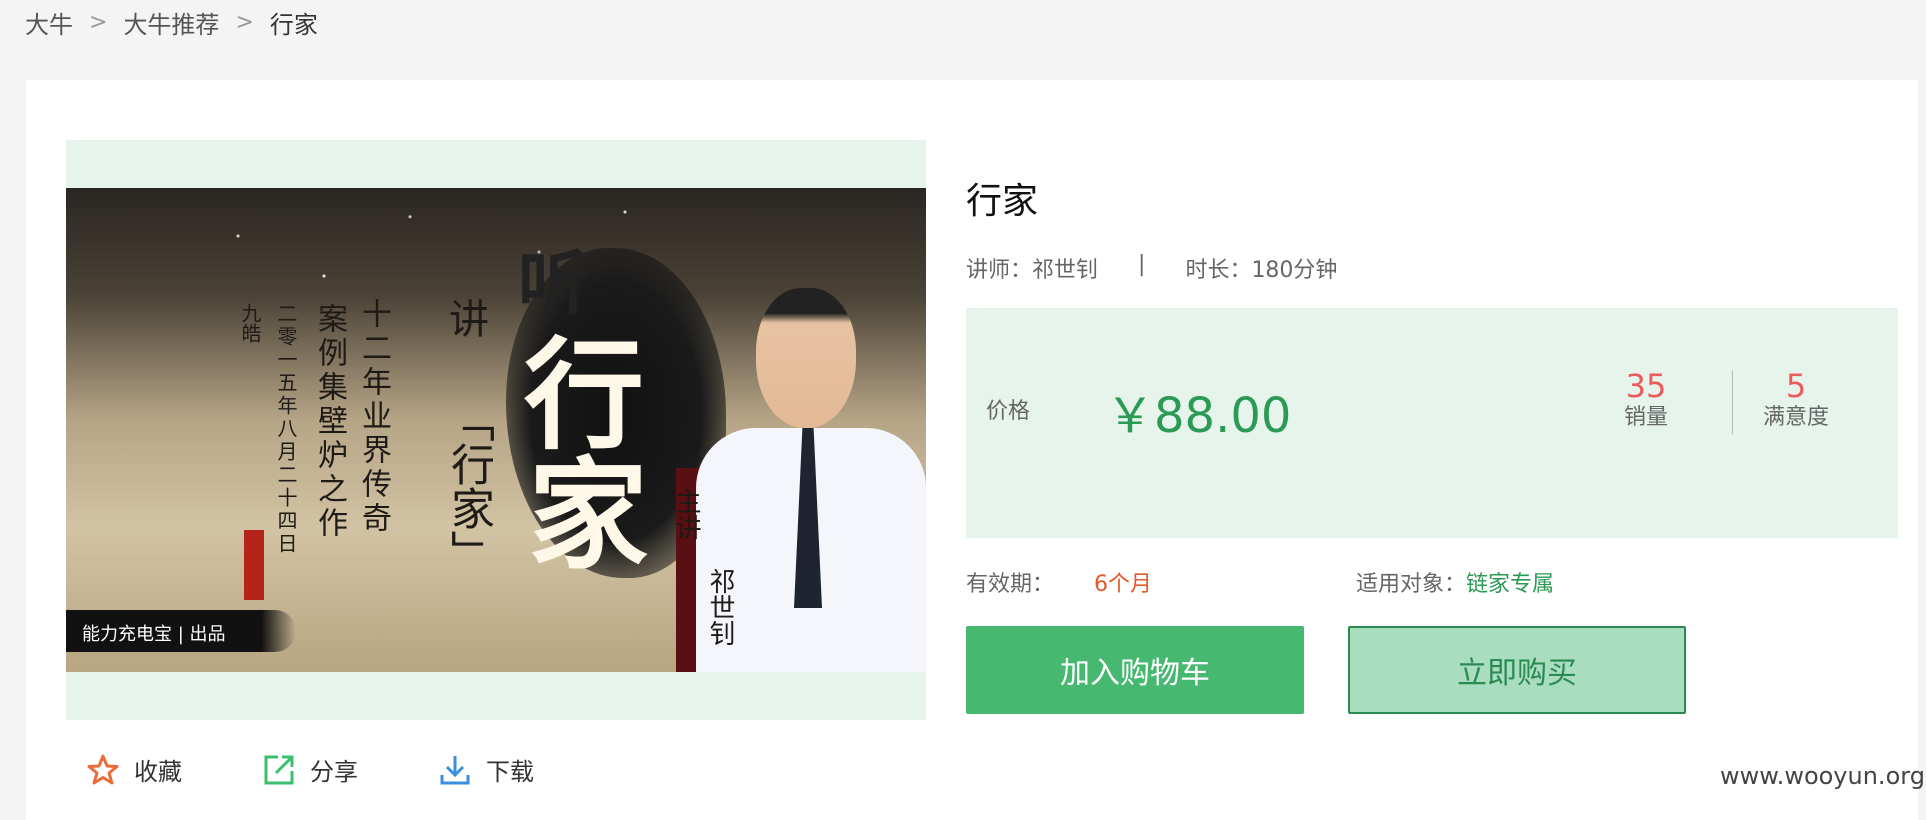 This screenshot has width=1926, height=820. What do you see at coordinates (468, 486) in the screenshot?
I see `cover-talk-subject: 「行家」` at bounding box center [468, 486].